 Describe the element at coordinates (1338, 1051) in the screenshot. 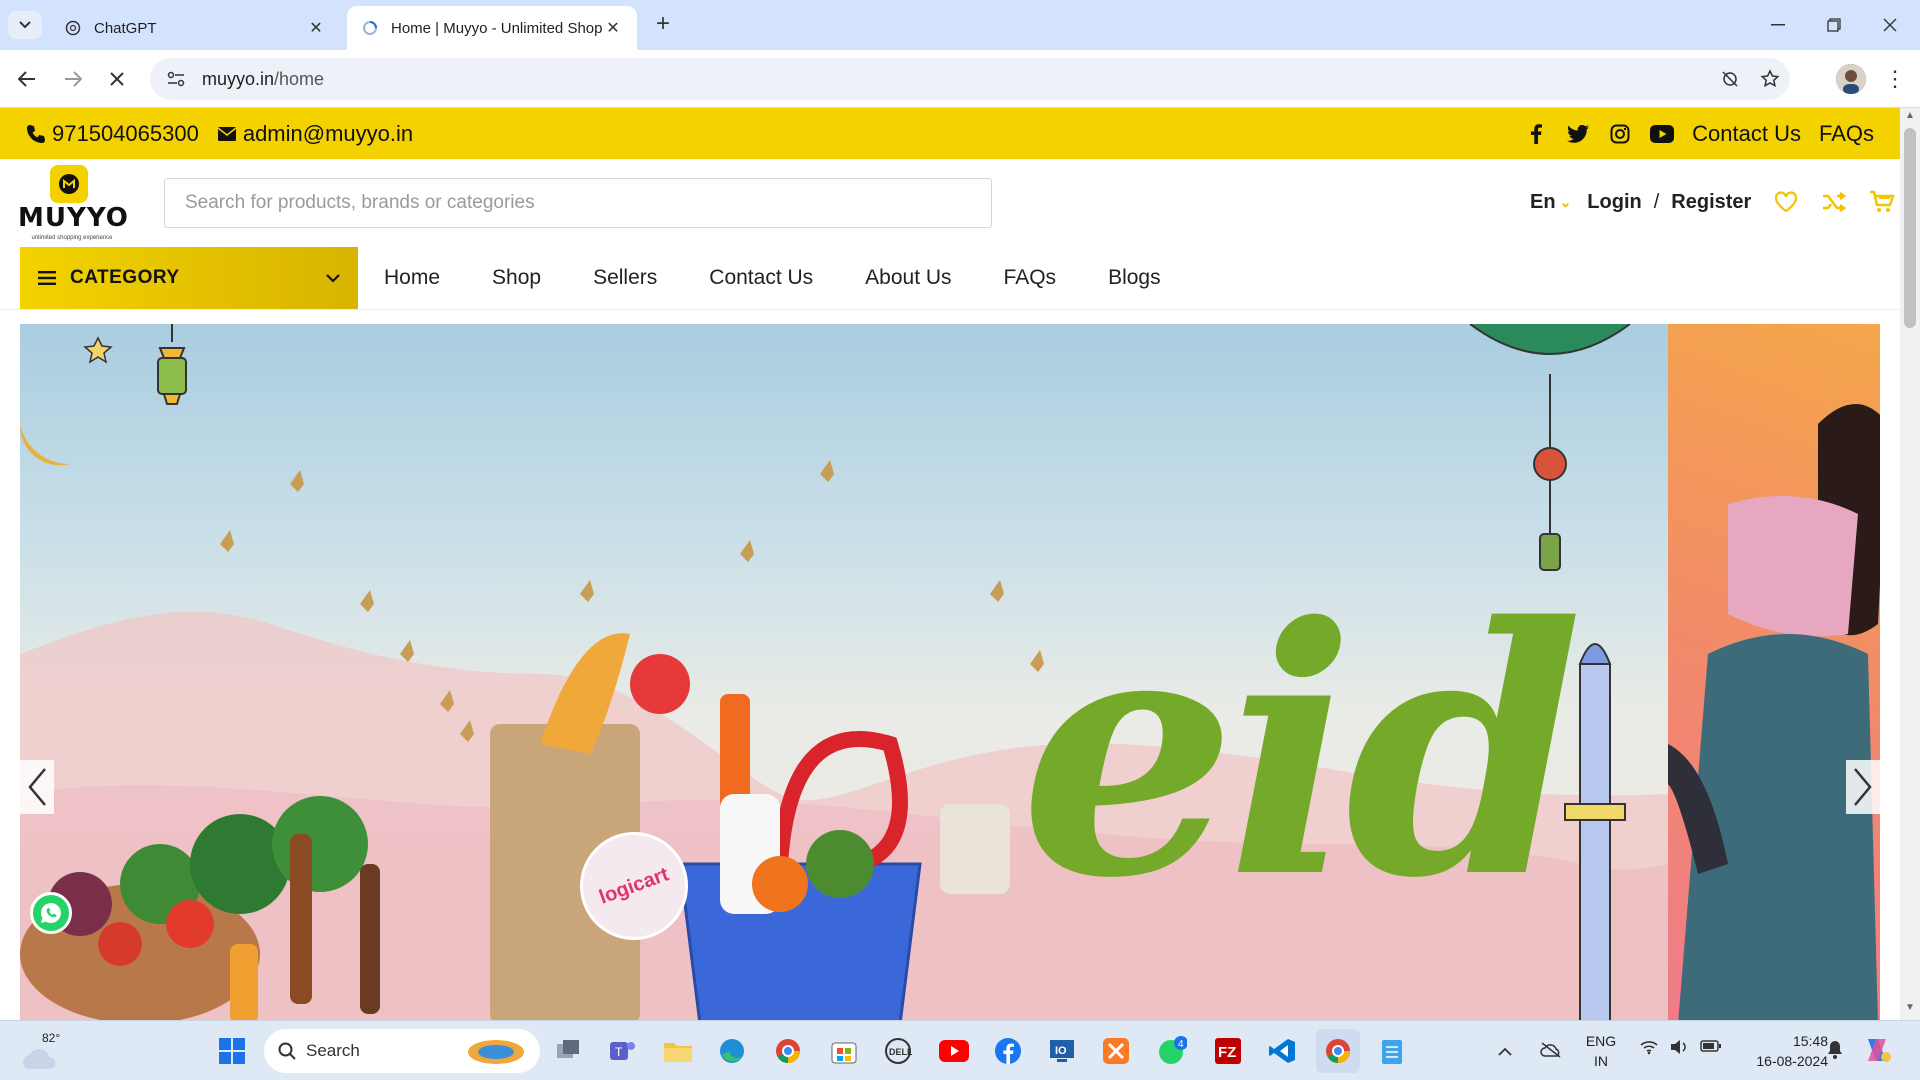

I see `chrome-active-icon` at that location.